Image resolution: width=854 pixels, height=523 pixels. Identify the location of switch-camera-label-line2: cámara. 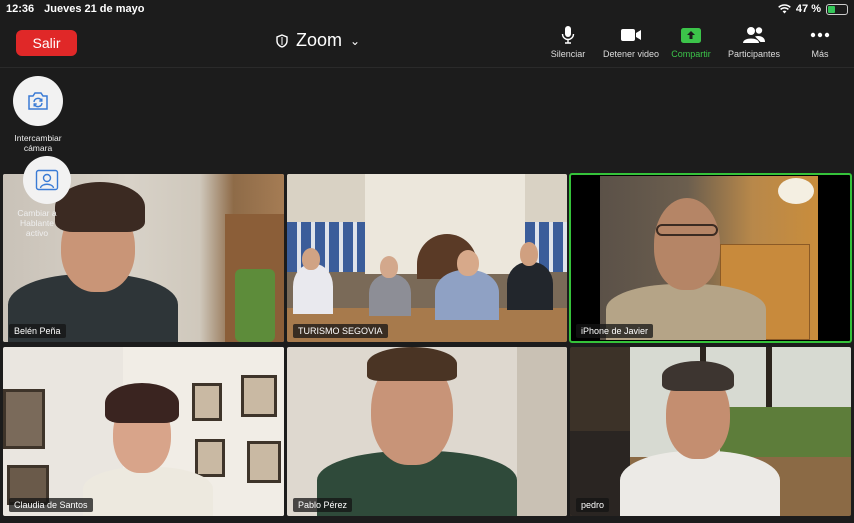
(38, 148).